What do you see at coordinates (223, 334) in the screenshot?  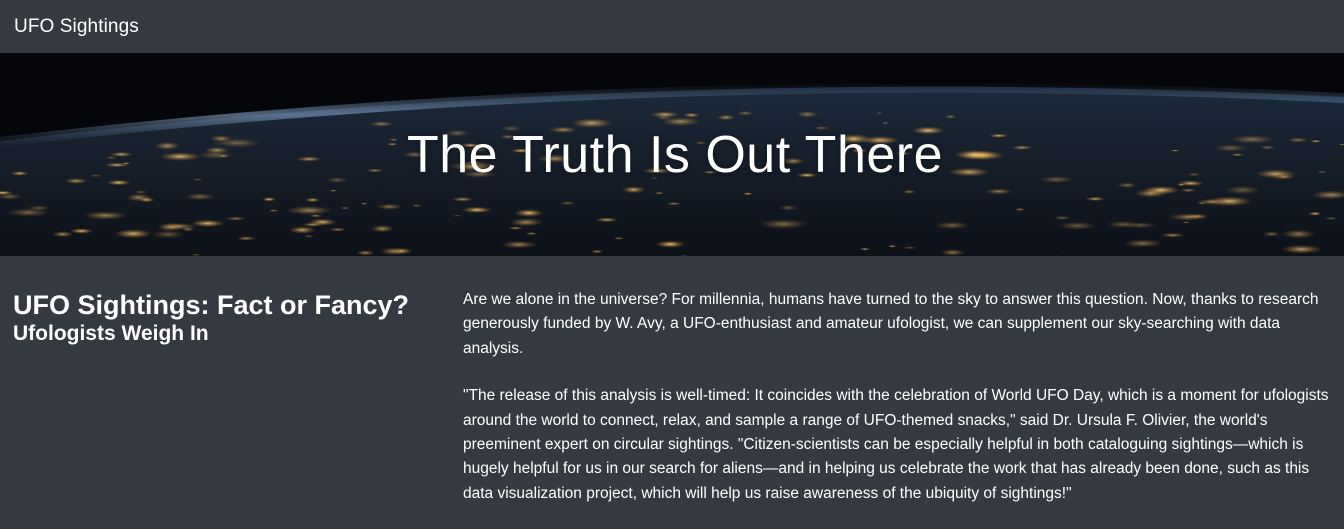 I see `article-subheadline: Ufologists Weigh In` at bounding box center [223, 334].